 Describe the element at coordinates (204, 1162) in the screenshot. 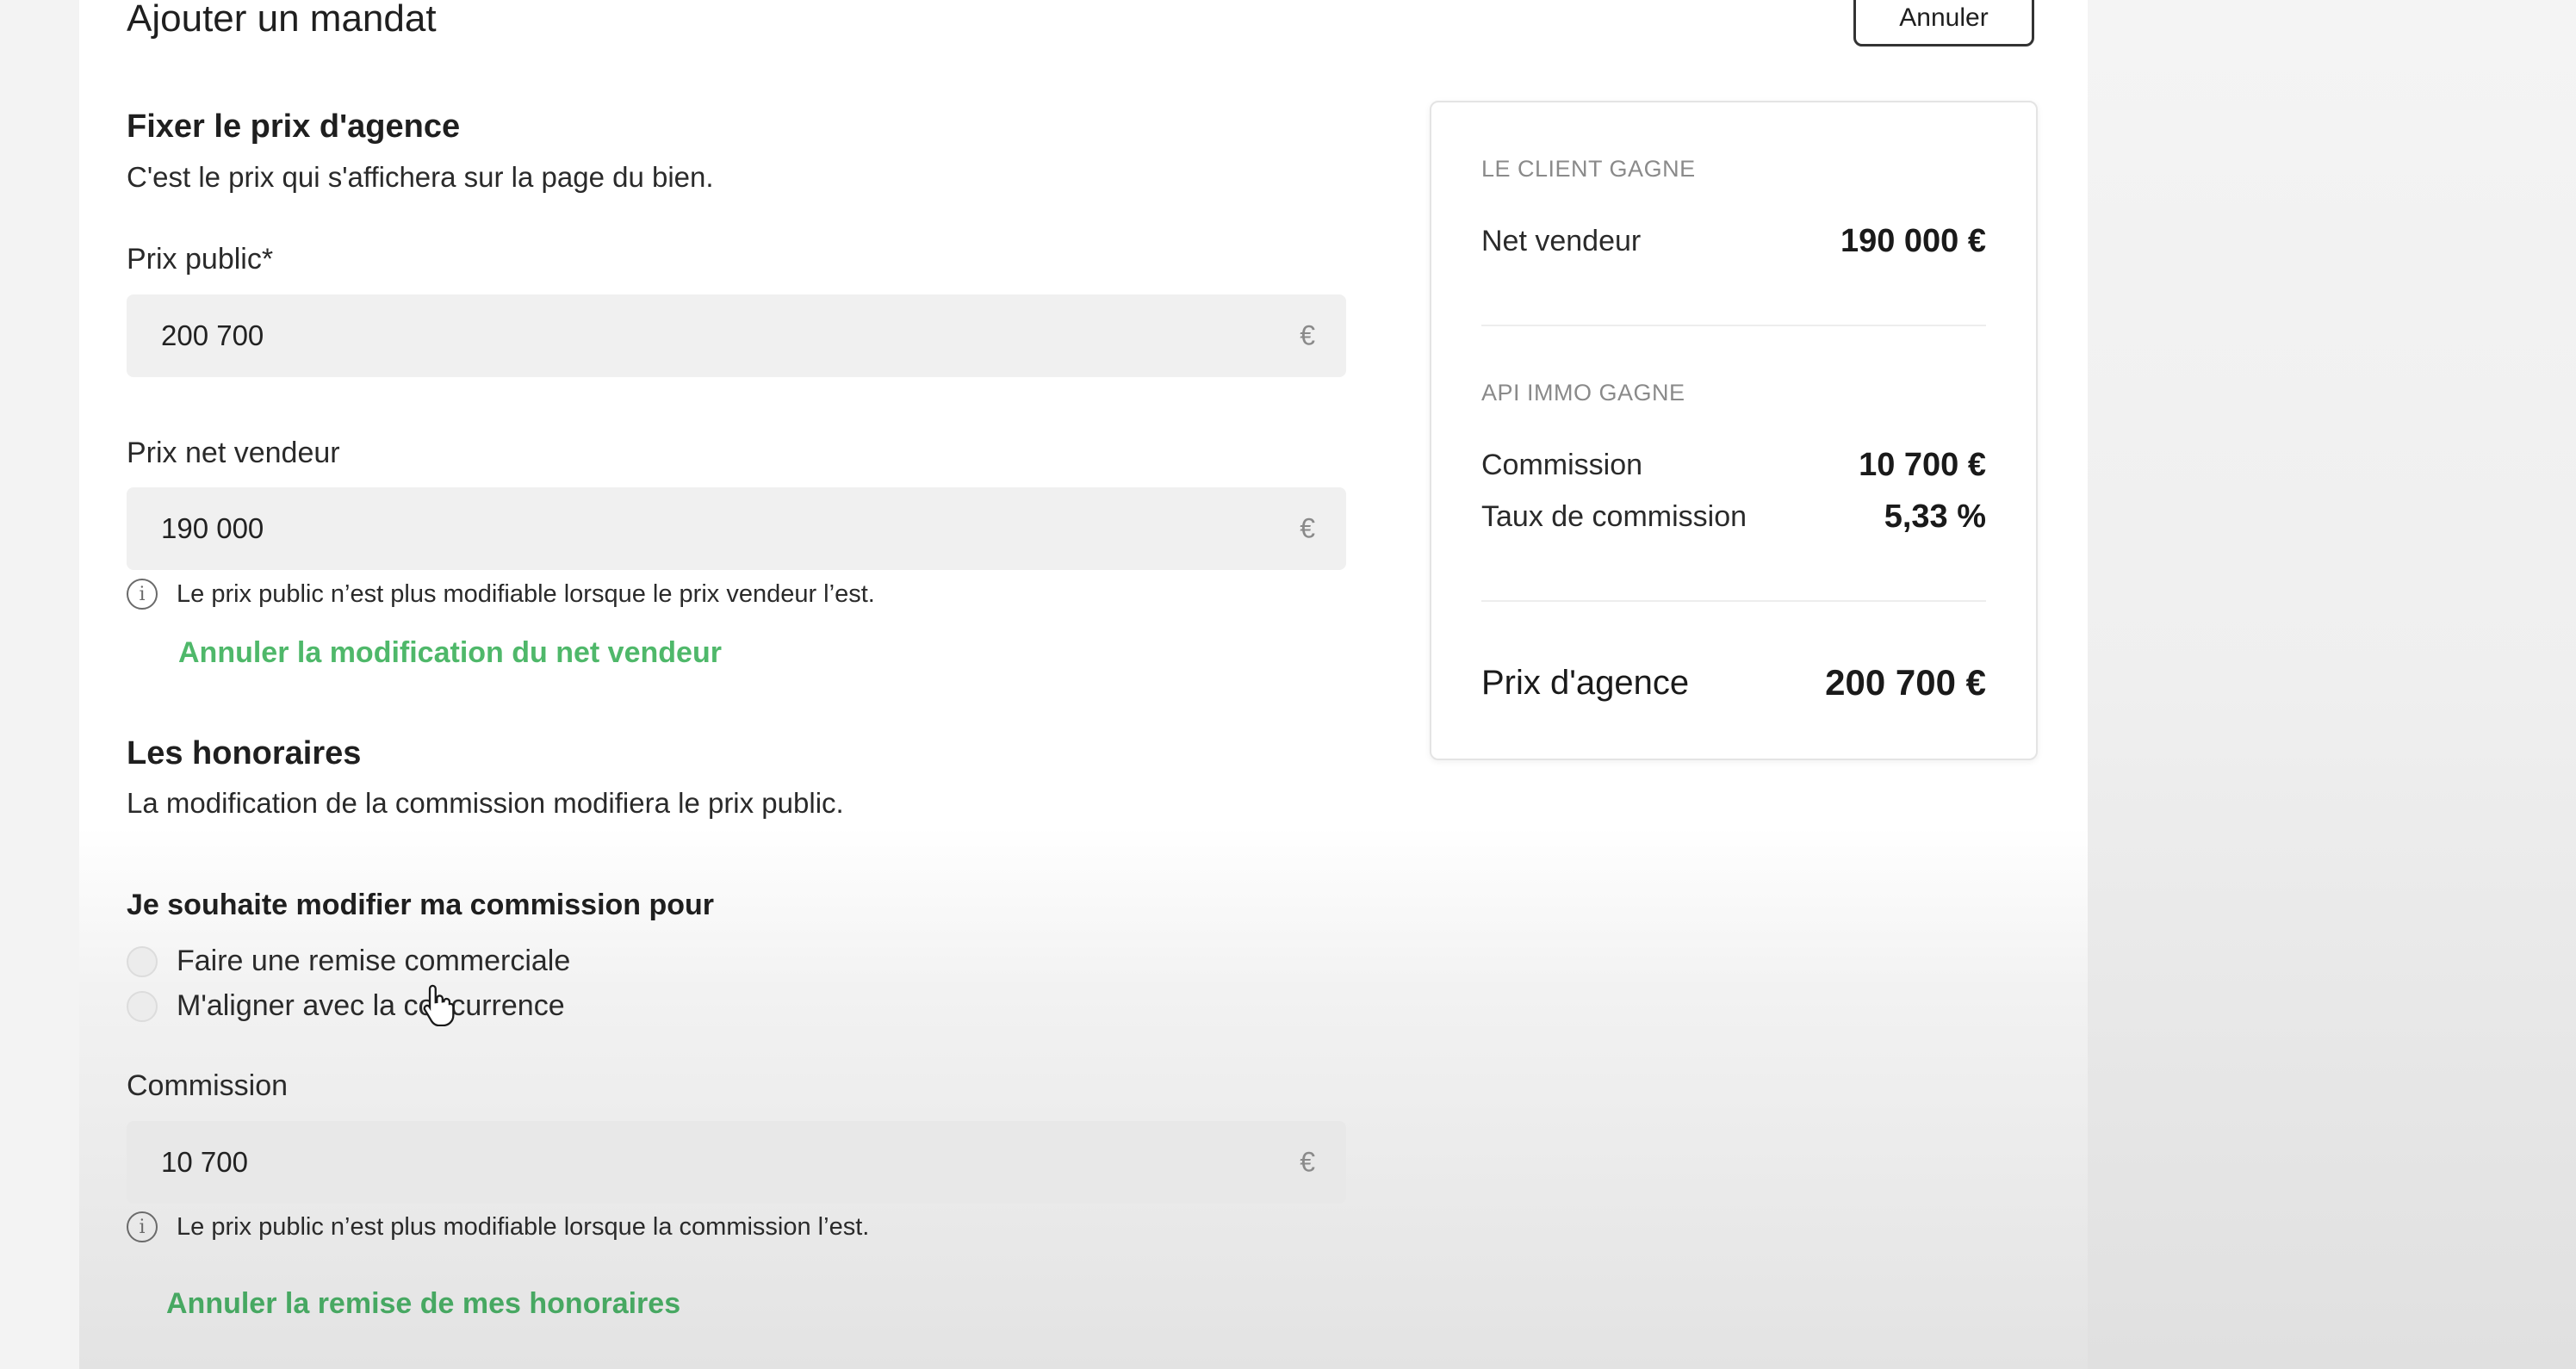

I see `commission-value: 10 700` at that location.